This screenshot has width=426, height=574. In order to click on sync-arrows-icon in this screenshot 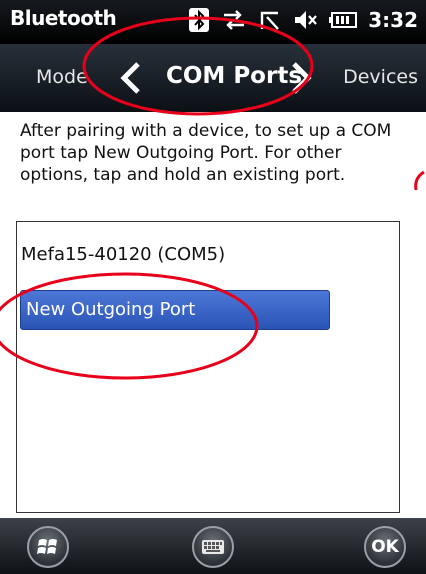, I will do `click(234, 20)`.